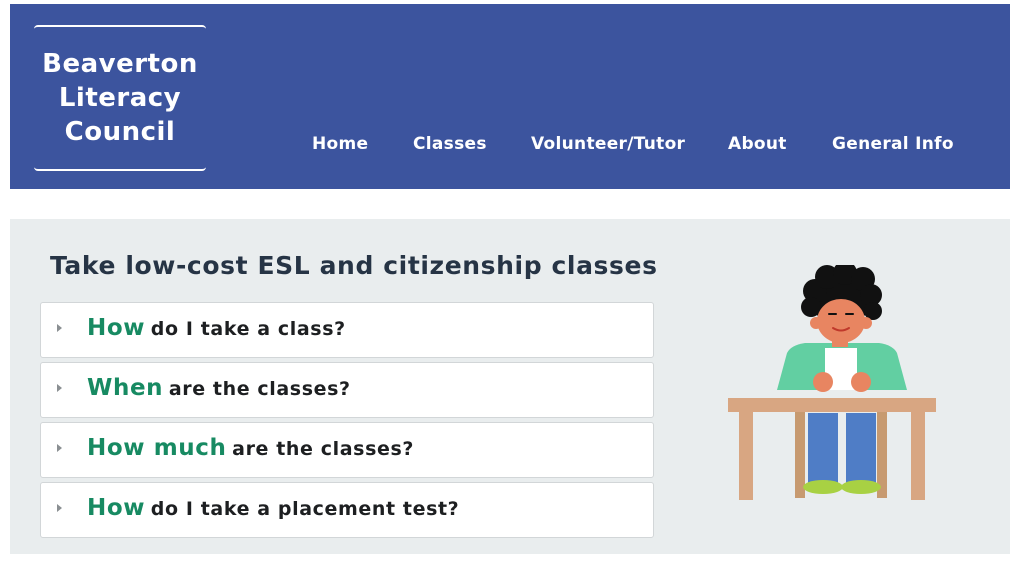 The height and width of the screenshot is (574, 1020). What do you see at coordinates (340, 144) in the screenshot?
I see `nav-home: Home` at bounding box center [340, 144].